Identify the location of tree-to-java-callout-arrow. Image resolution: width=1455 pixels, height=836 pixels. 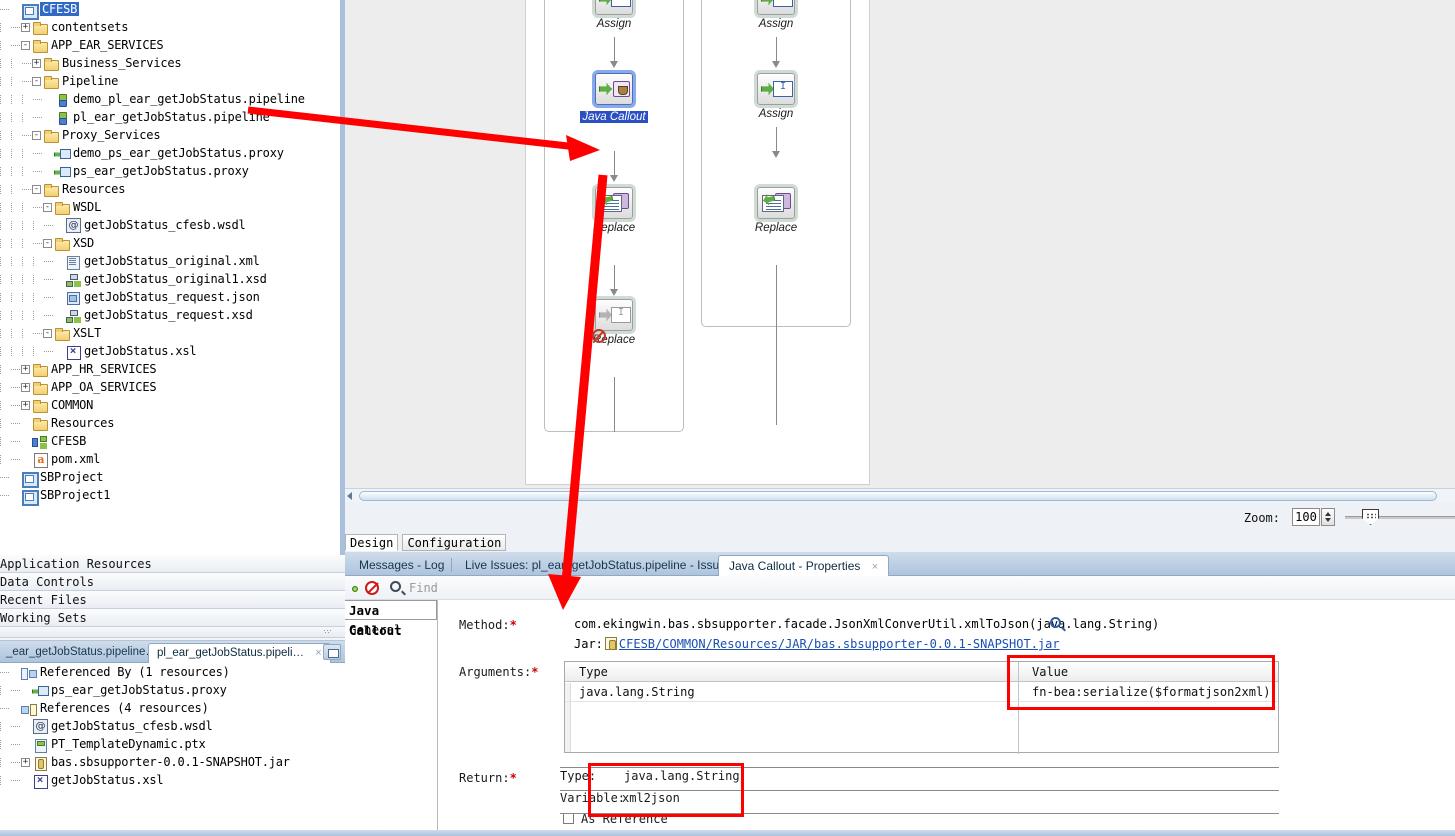
(423, 133).